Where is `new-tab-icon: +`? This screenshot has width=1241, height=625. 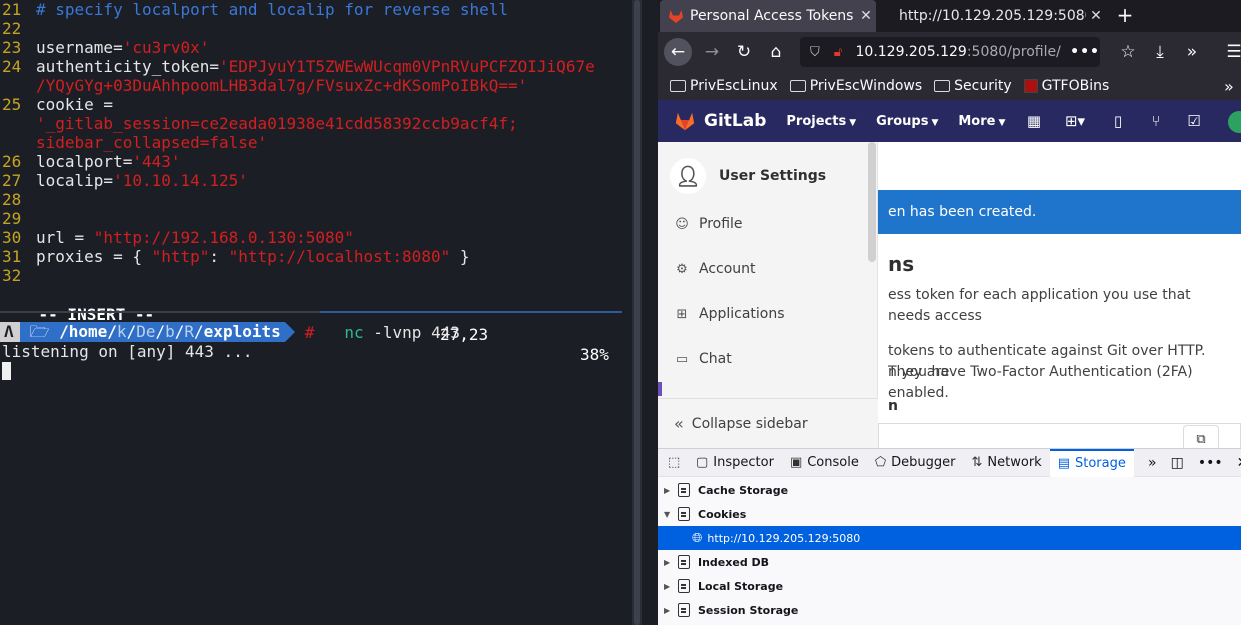
new-tab-icon: + is located at coordinates (1125, 16).